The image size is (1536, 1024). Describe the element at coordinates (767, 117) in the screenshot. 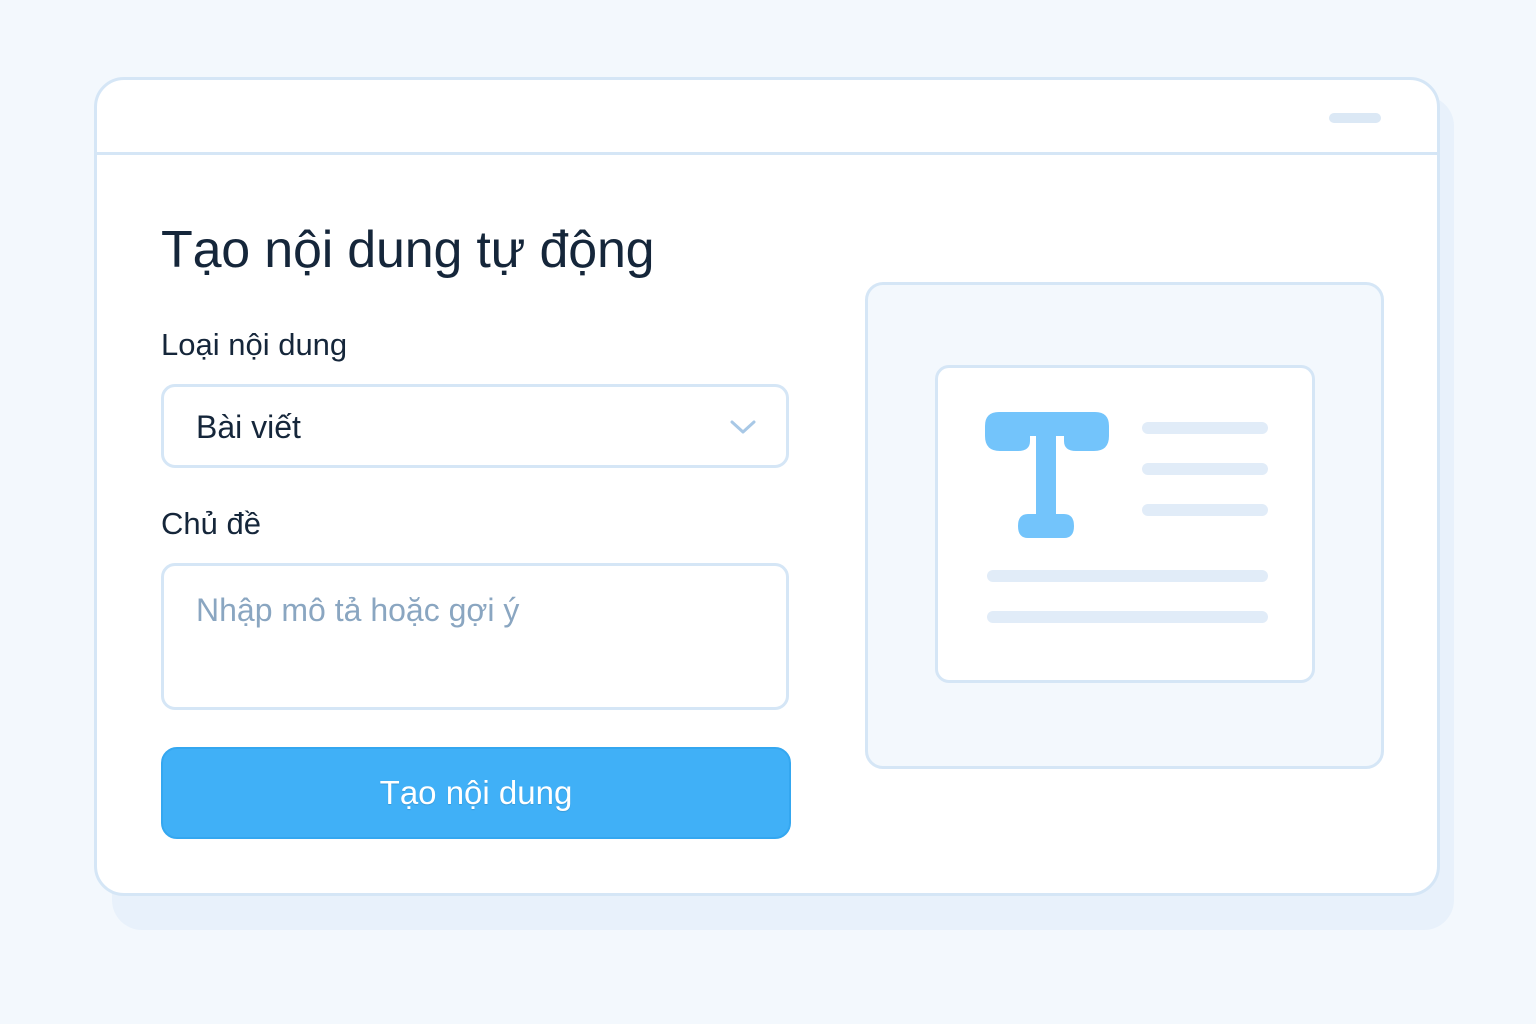

I see `window-titlebar` at that location.